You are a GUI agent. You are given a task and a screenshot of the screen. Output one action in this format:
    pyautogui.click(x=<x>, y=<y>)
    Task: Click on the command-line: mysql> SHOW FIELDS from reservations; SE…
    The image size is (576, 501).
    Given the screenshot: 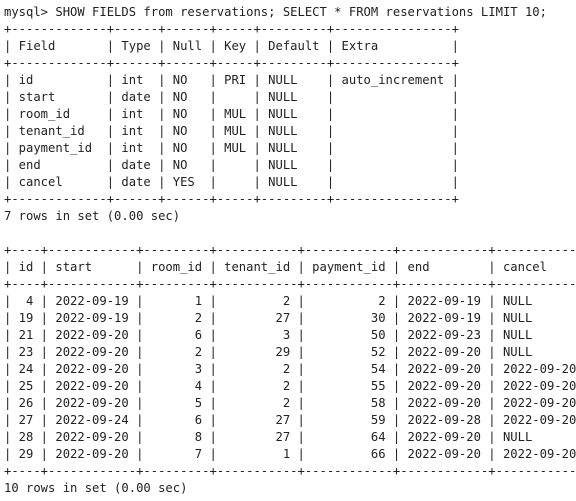 What is the action you would take?
    pyautogui.click(x=275, y=12)
    